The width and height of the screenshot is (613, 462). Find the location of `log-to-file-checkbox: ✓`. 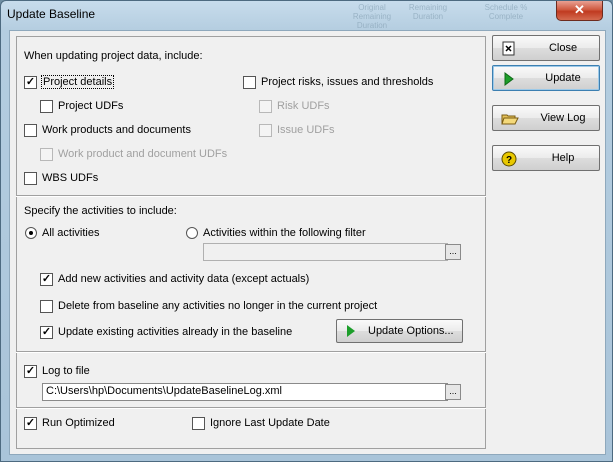

log-to-file-checkbox: ✓ is located at coordinates (30, 371).